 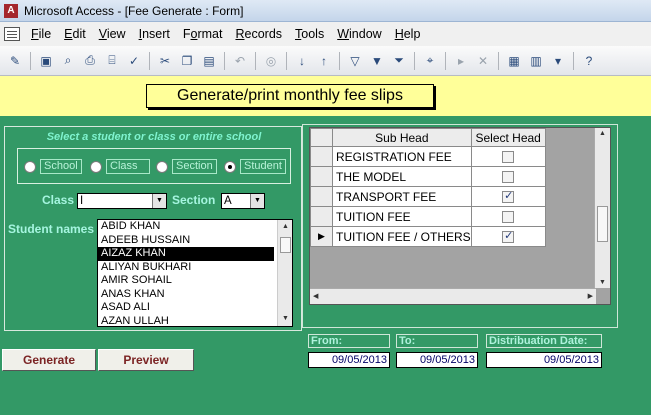 I want to click on save-icon: ▣, so click(x=46, y=61).